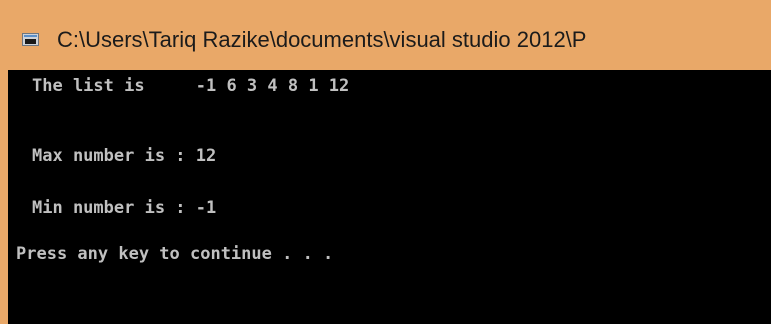 The image size is (771, 324). I want to click on window-border, so click(4, 197).